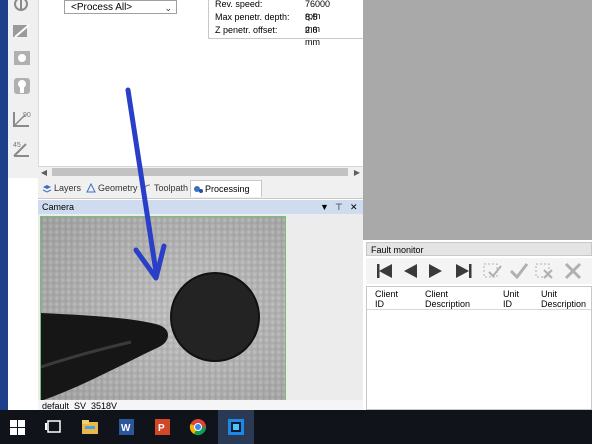 This screenshot has height=444, width=592. I want to click on tab-label: Processing, so click(227, 189).